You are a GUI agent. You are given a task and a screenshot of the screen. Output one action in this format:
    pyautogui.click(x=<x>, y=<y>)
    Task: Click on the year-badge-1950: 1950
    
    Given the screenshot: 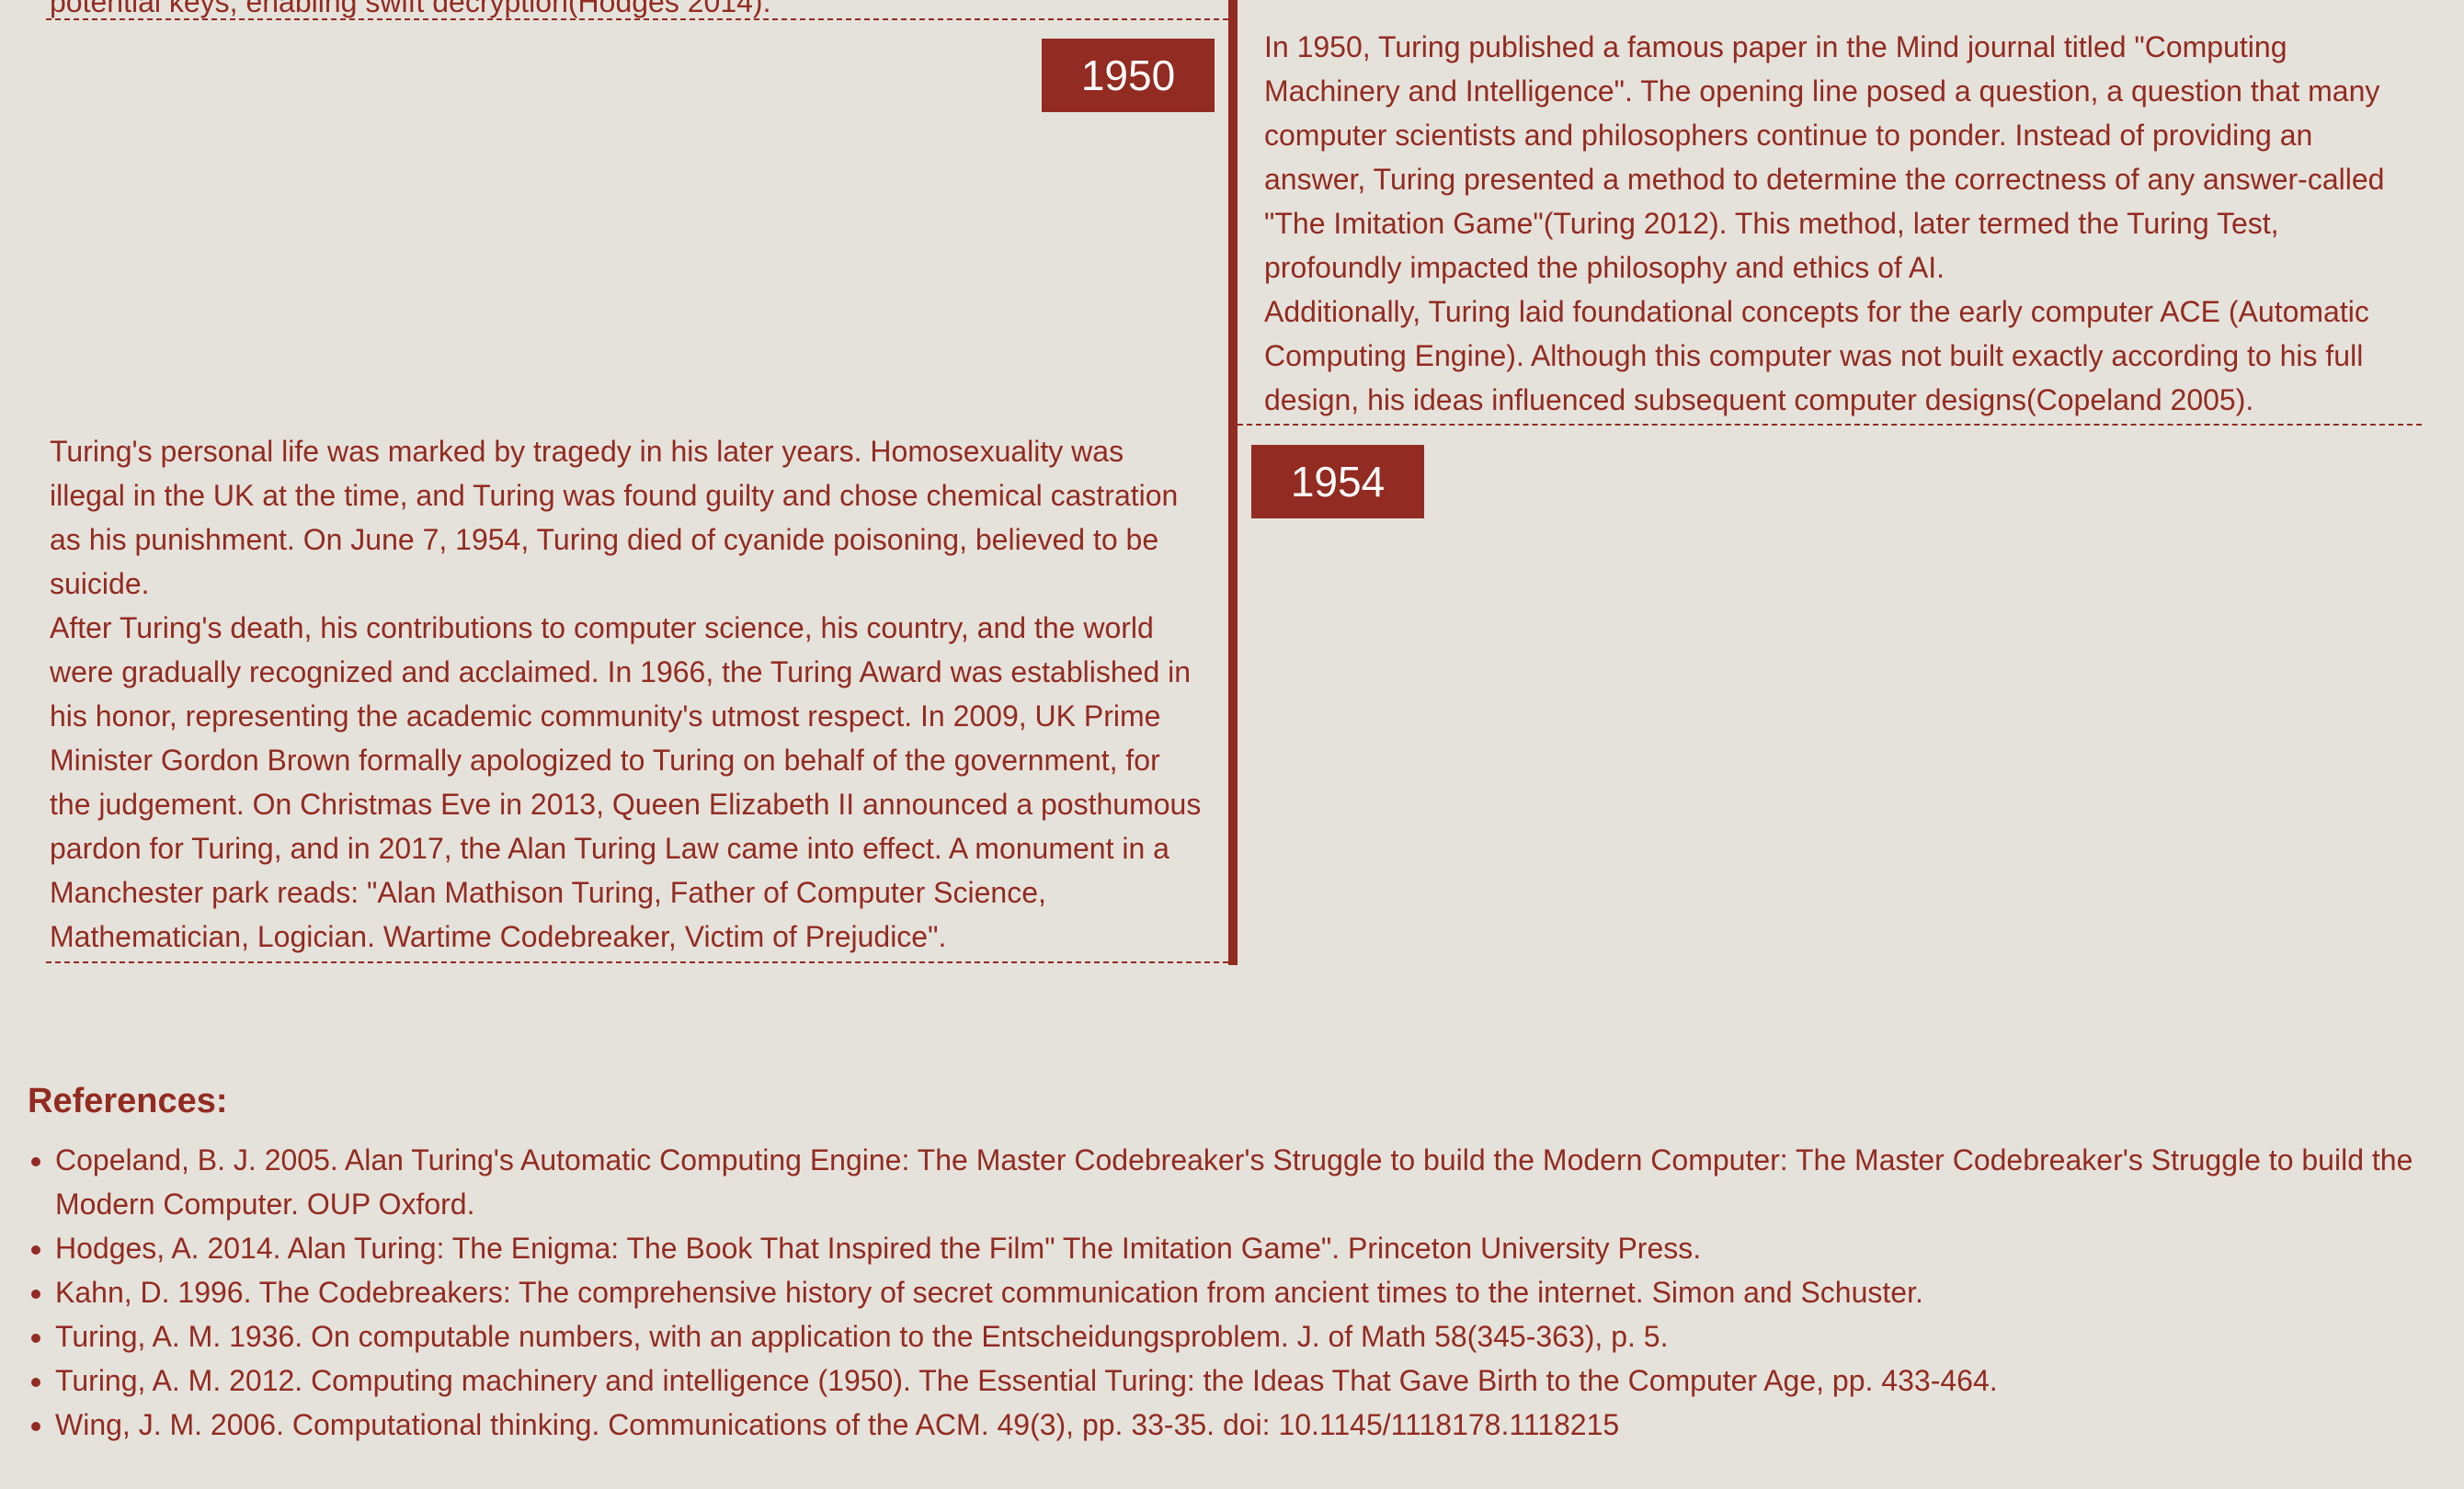 What is the action you would take?
    pyautogui.click(x=1128, y=75)
    